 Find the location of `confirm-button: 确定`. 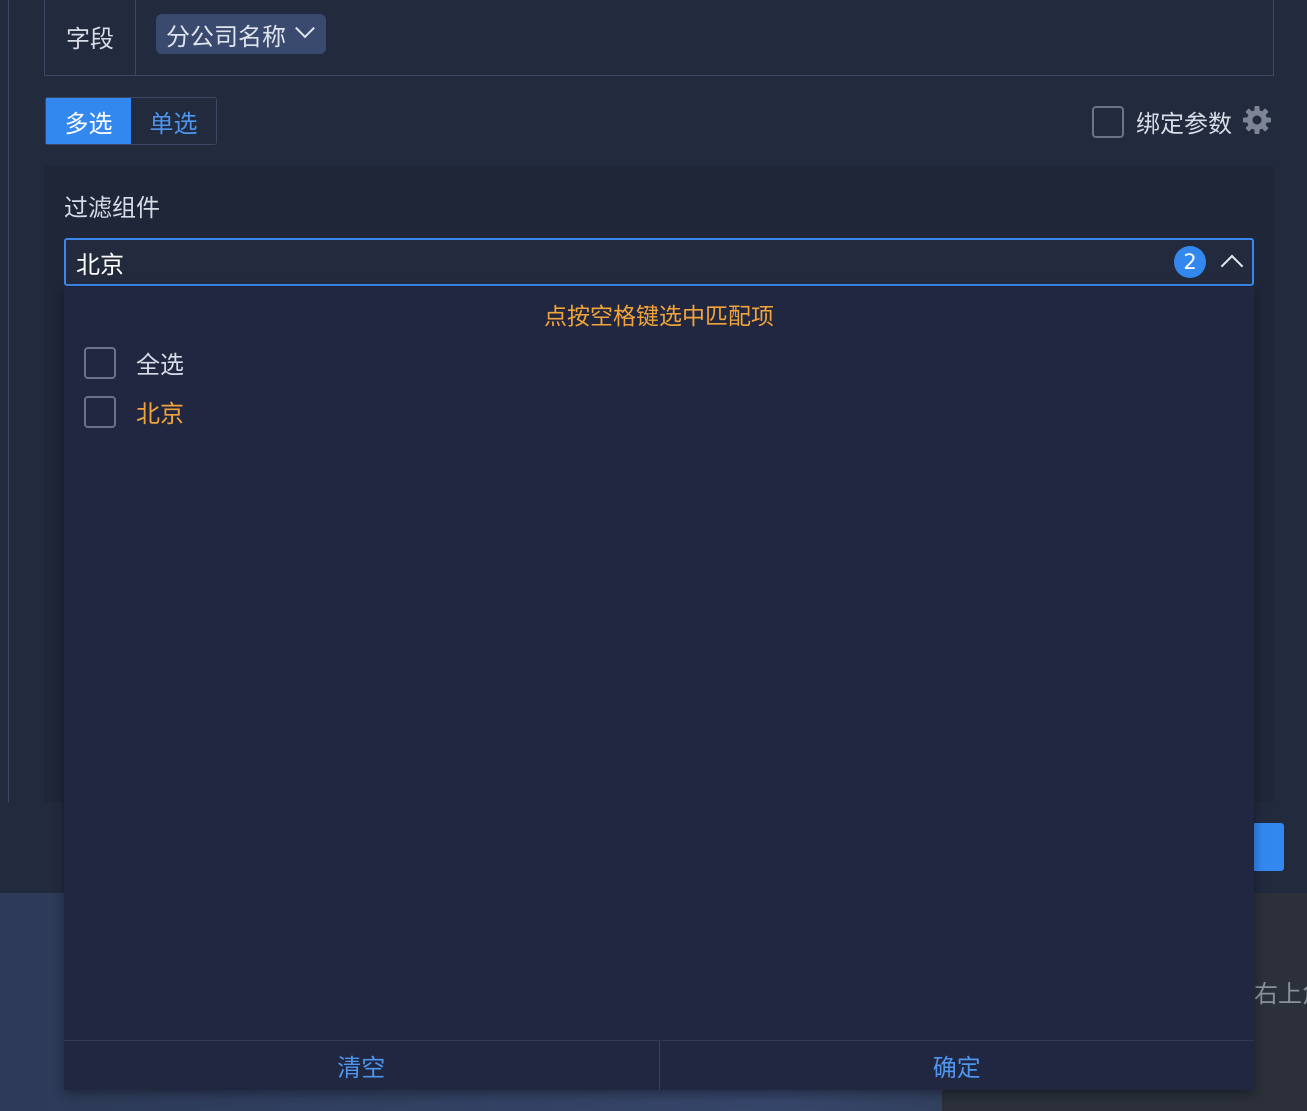

confirm-button: 确定 is located at coordinates (957, 1065).